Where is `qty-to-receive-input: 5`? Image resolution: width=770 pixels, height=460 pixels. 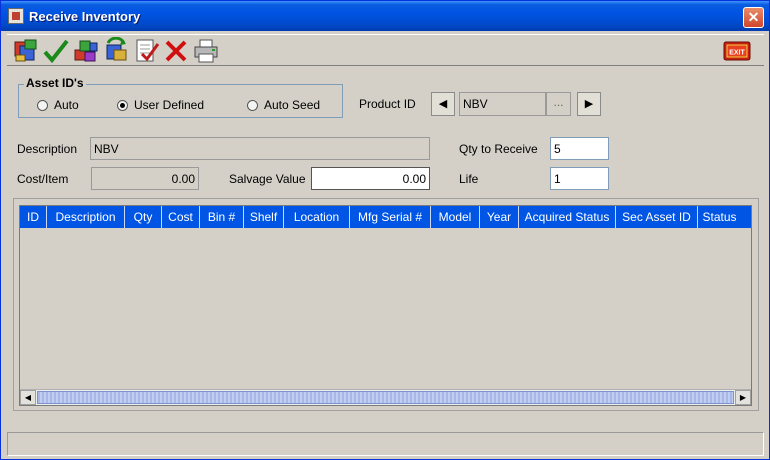 qty-to-receive-input: 5 is located at coordinates (579, 148).